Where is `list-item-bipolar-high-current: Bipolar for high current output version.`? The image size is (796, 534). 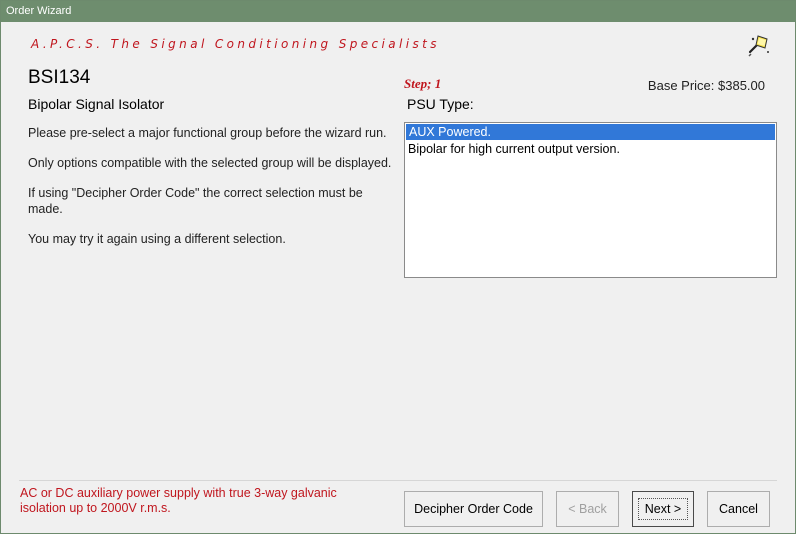
list-item-bipolar-high-current: Bipolar for high current output version. is located at coordinates (590, 149).